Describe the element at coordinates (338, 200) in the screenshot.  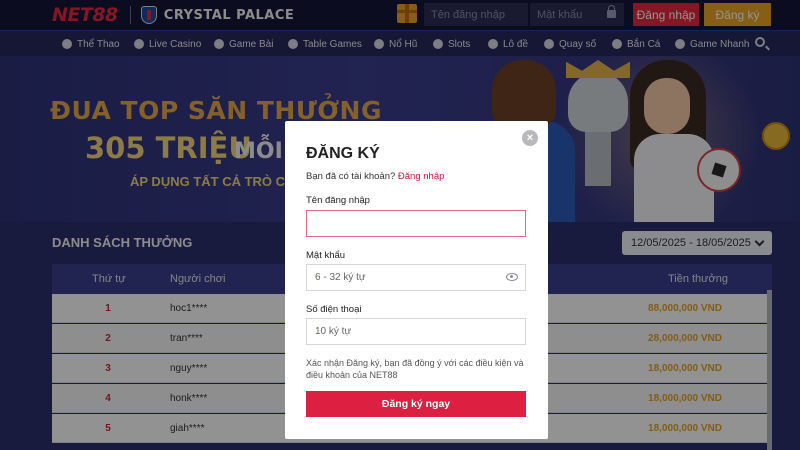
I see `username-label: Tên đăng nhập` at that location.